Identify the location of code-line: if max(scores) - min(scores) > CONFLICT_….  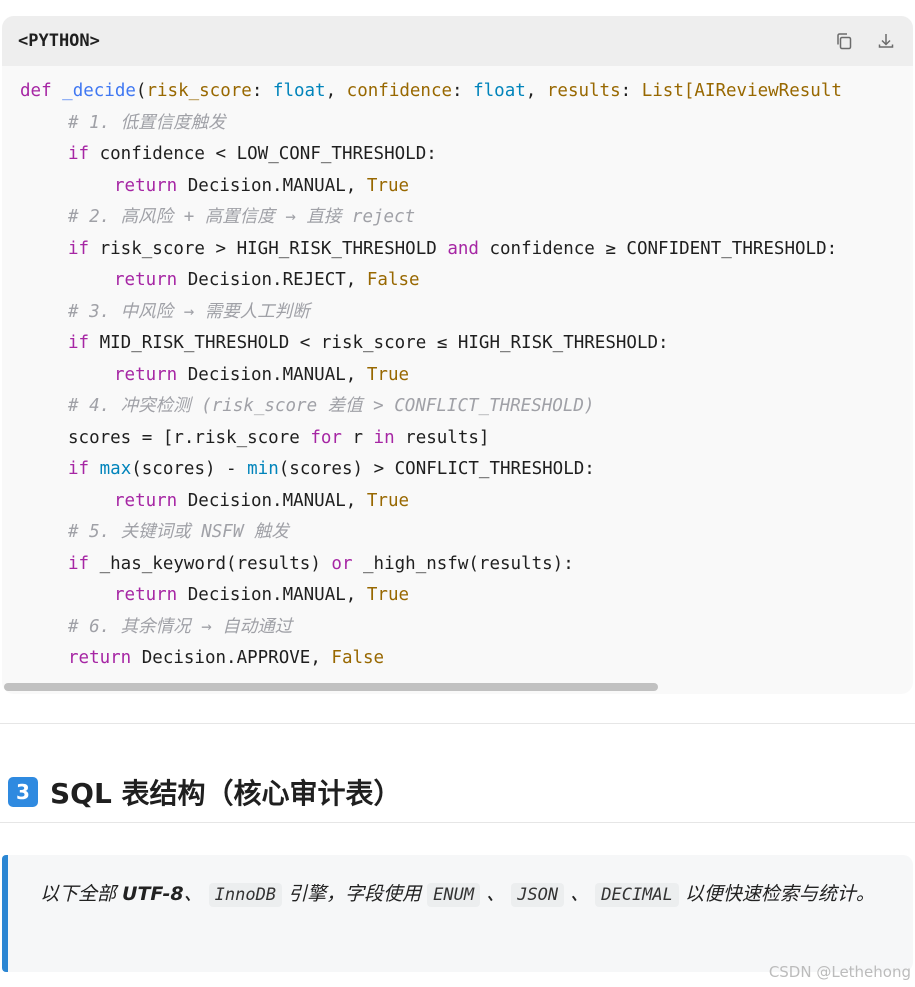
(466, 470).